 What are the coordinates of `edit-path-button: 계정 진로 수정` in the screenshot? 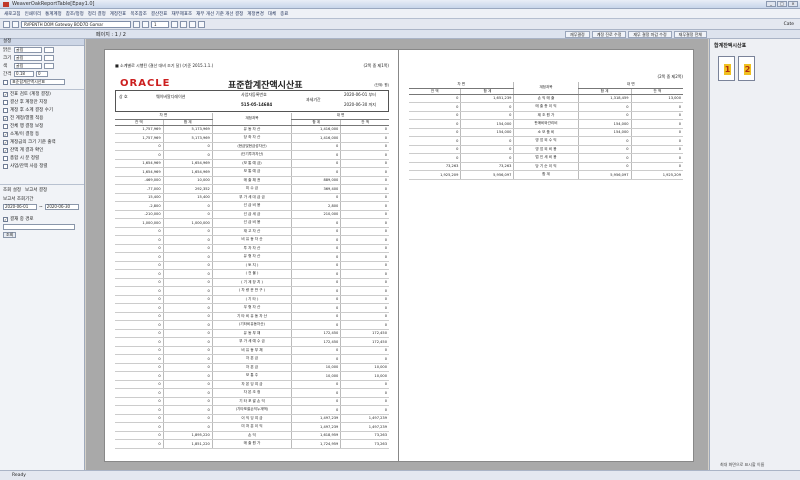 It's located at (609, 34).